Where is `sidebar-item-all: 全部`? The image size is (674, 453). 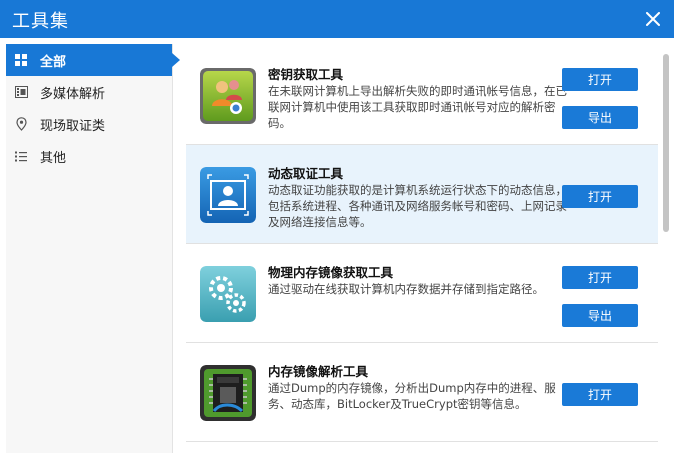
sidebar-item-all: 全部 is located at coordinates (93, 60).